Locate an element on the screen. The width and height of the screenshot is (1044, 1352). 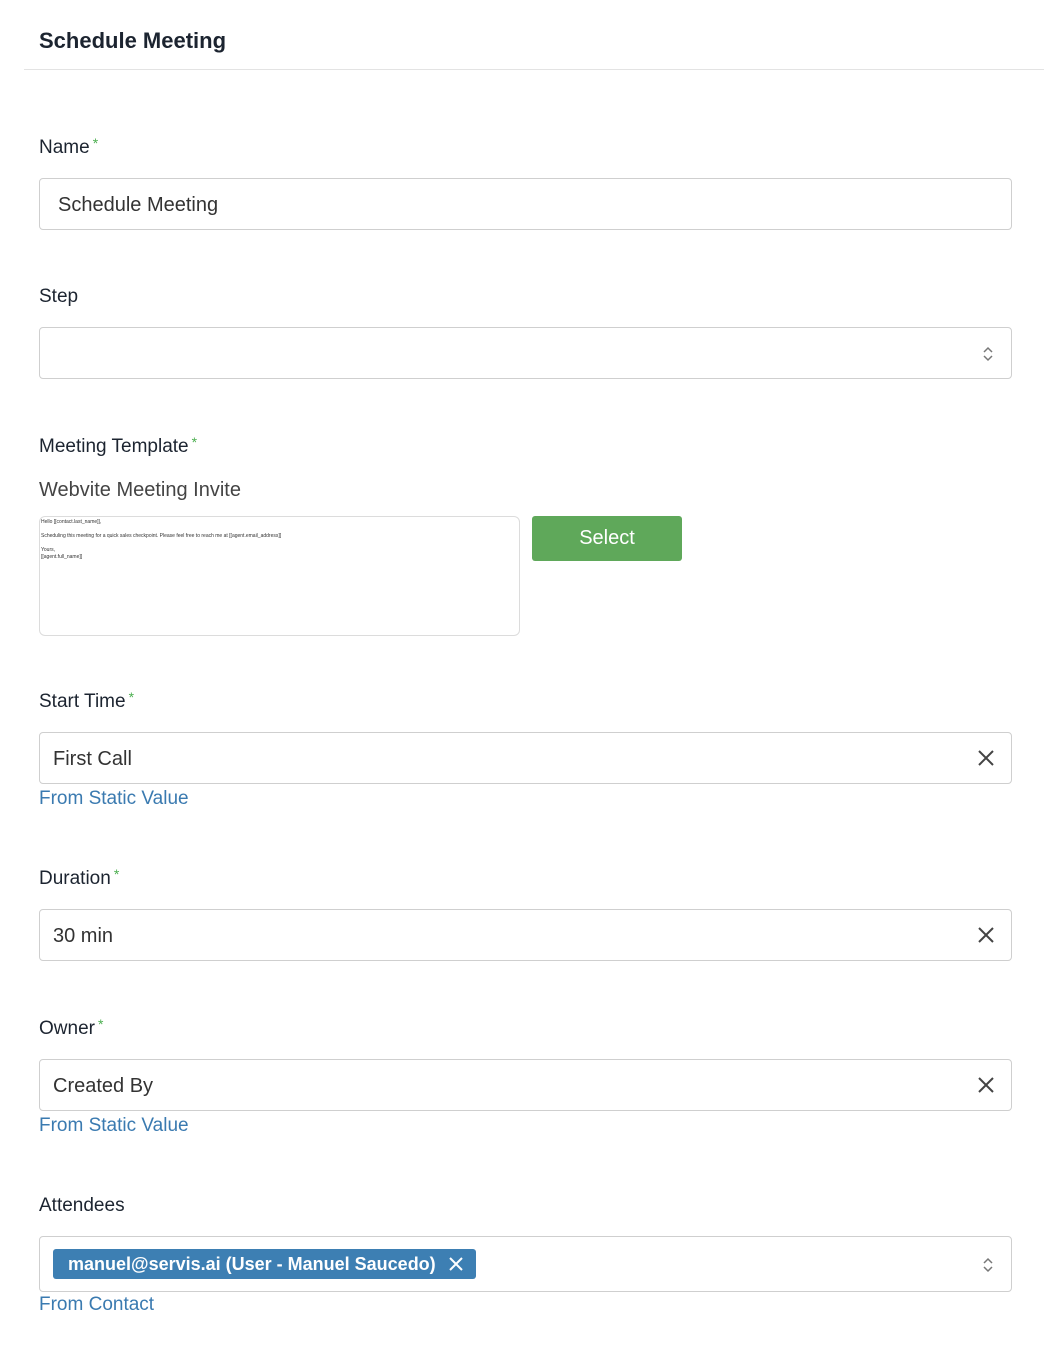
step-select is located at coordinates (525, 353).